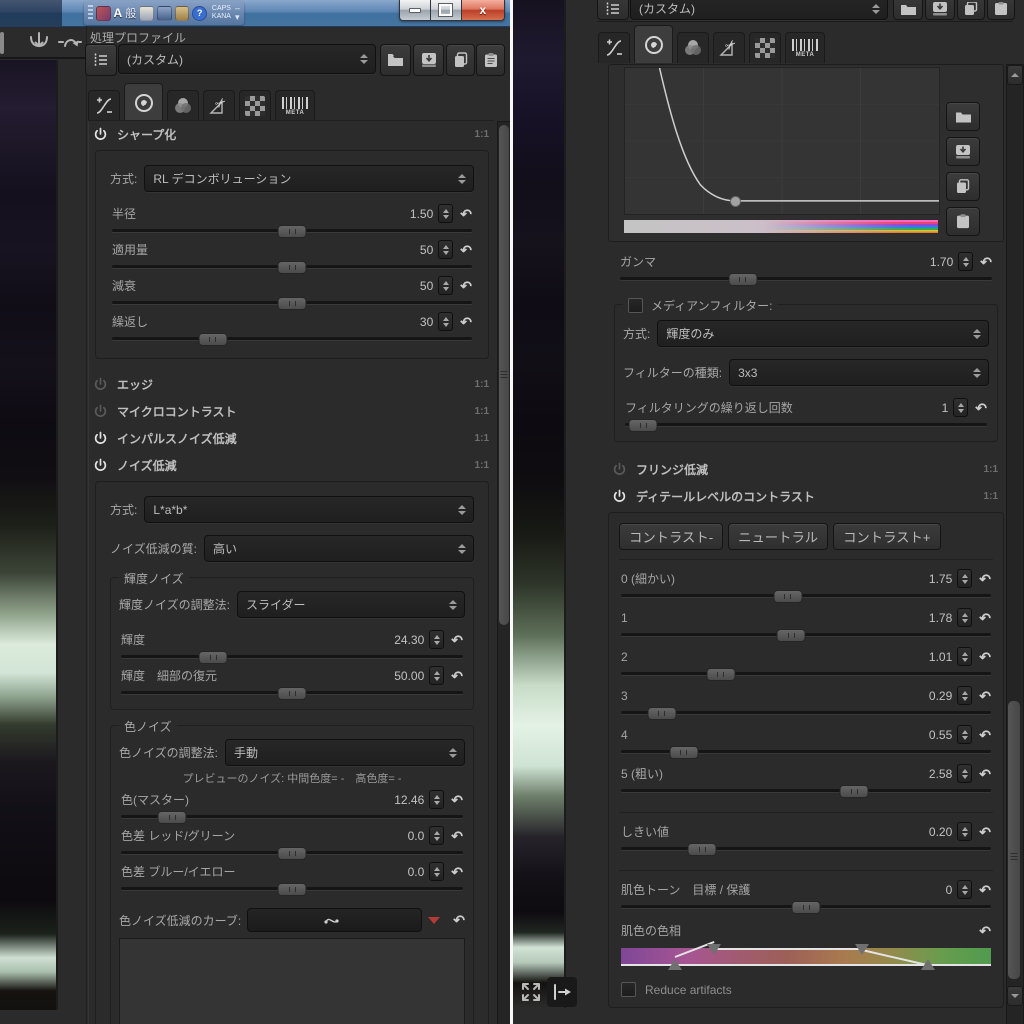  I want to click on right-scrollbar-thumb, so click(1014, 840).